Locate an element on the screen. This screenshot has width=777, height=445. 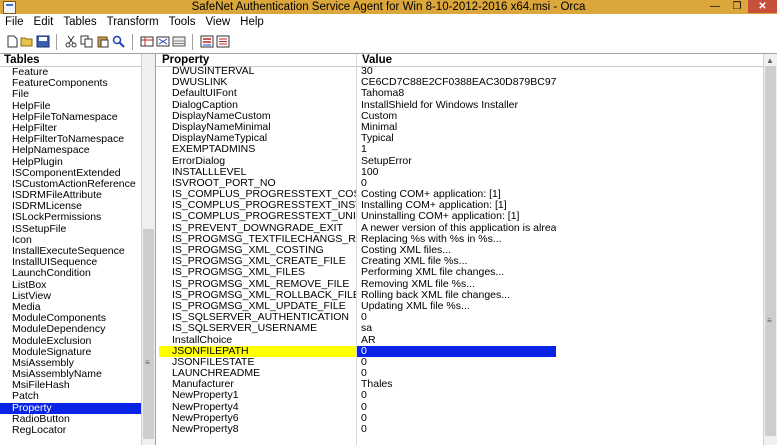
value-cell: 100 is located at coordinates (458, 172).